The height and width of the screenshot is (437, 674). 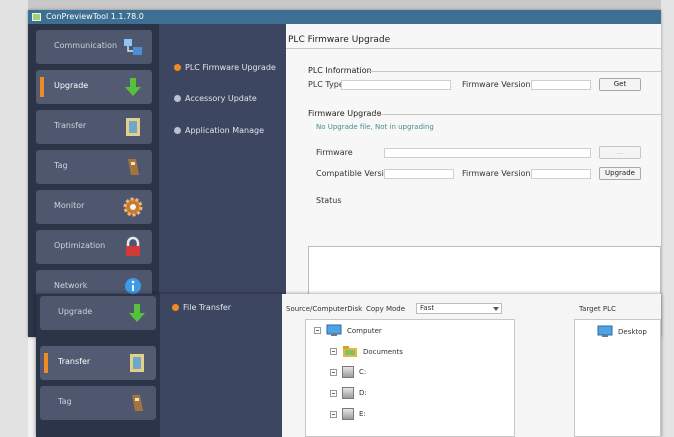 I want to click on nav-monitor: Monitor, so click(x=94, y=207).